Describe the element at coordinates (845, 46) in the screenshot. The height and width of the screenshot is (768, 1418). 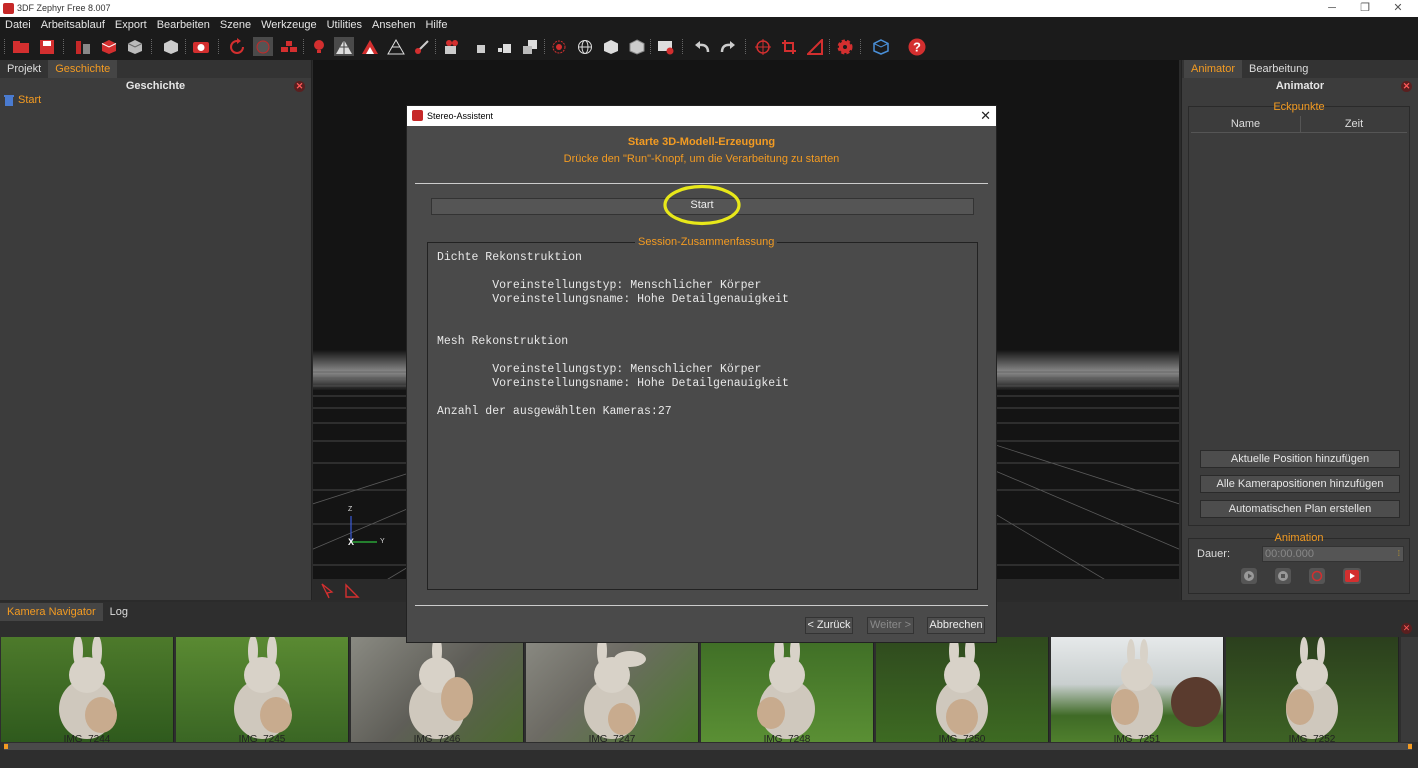
I see `settings-gear-icon` at that location.